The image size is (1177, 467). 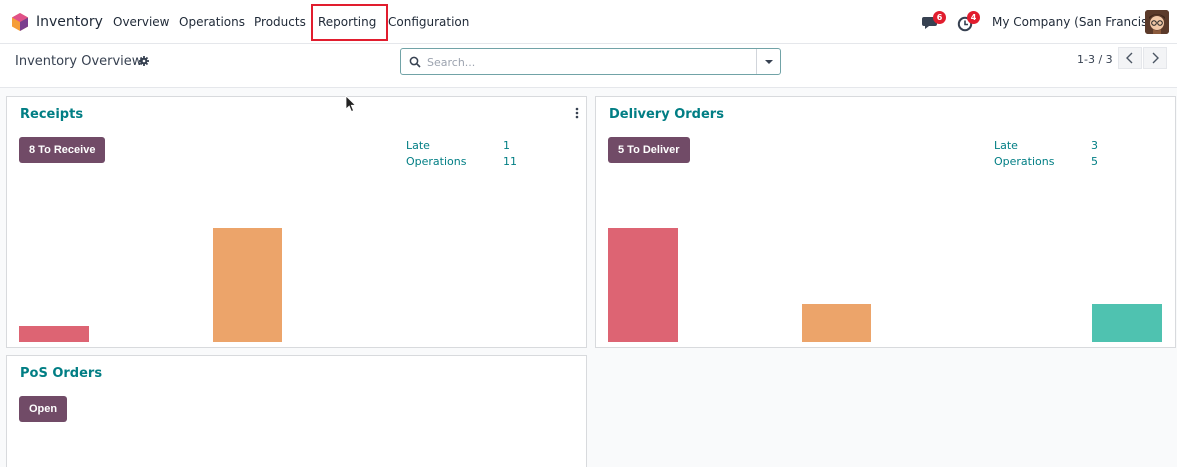 I want to click on chevron-right-icon, so click(x=1155, y=58).